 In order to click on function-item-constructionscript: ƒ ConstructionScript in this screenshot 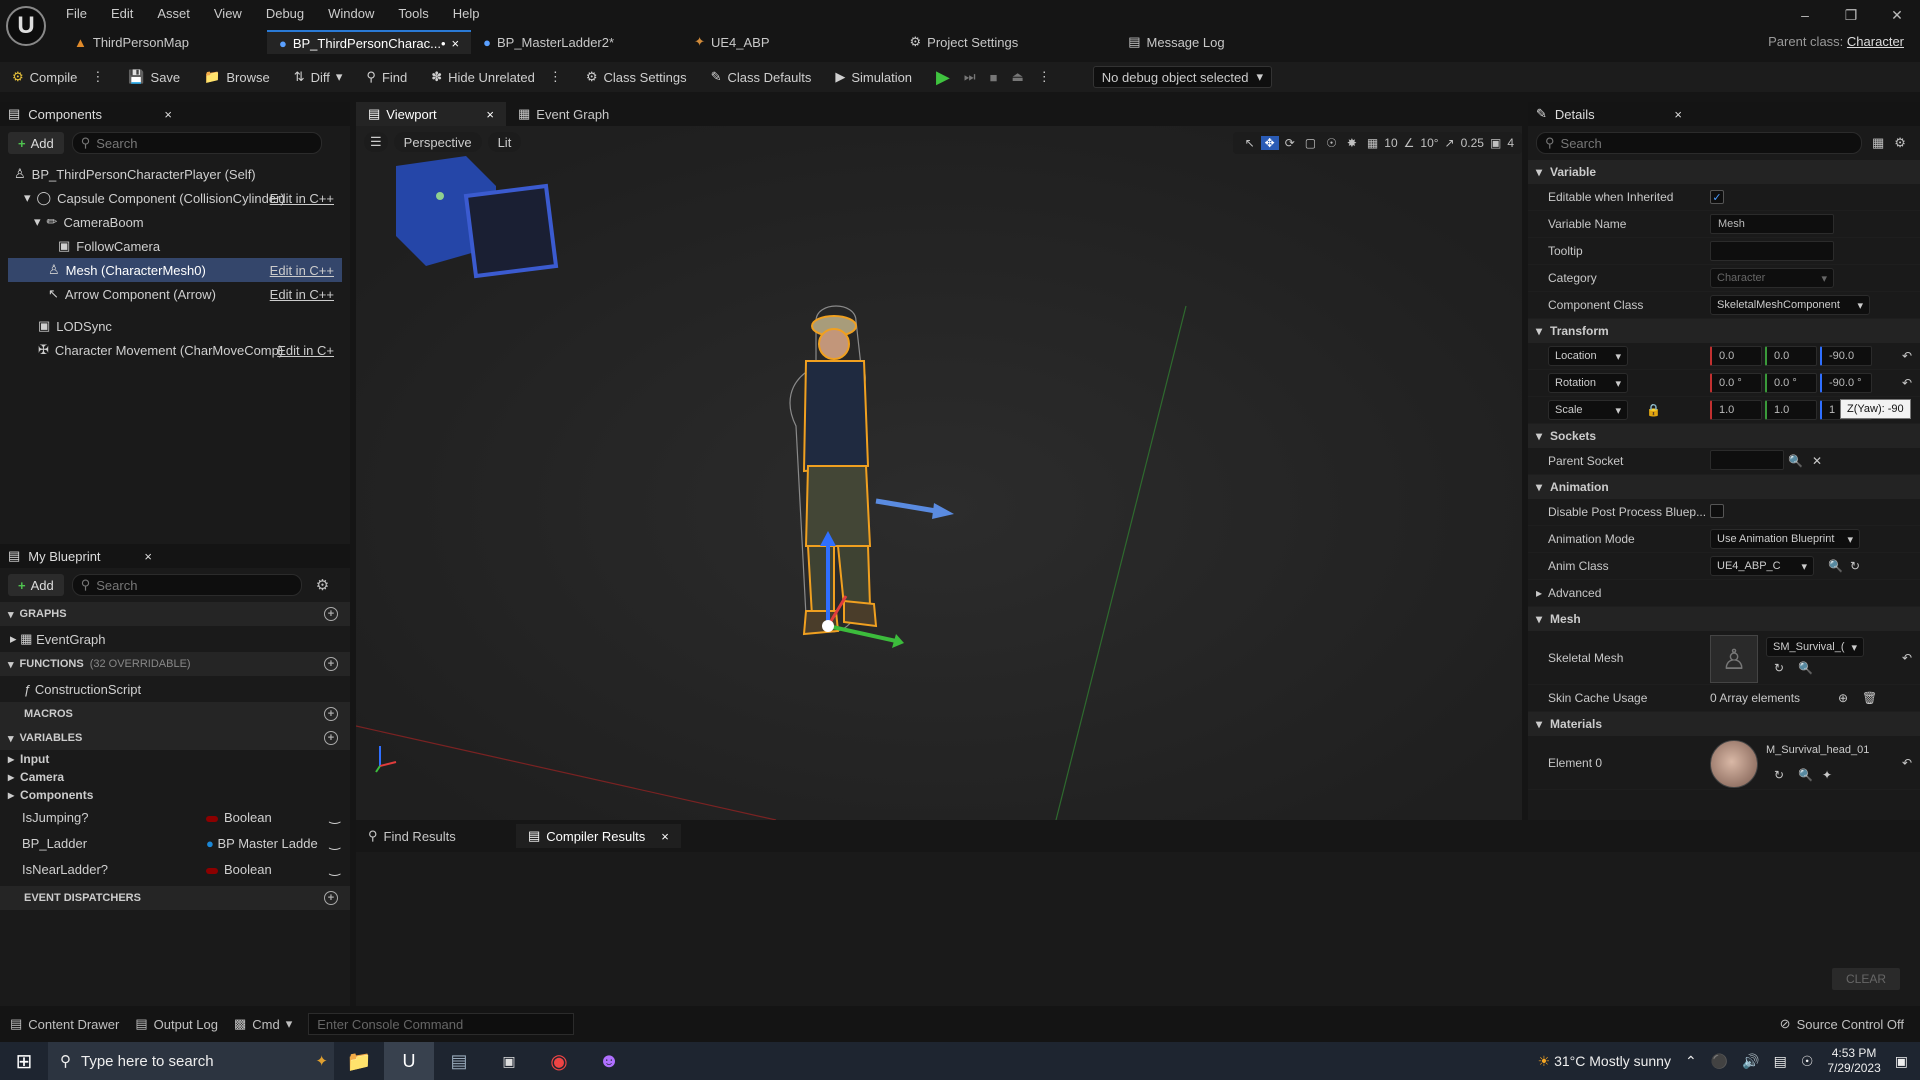, I will do `click(175, 689)`.